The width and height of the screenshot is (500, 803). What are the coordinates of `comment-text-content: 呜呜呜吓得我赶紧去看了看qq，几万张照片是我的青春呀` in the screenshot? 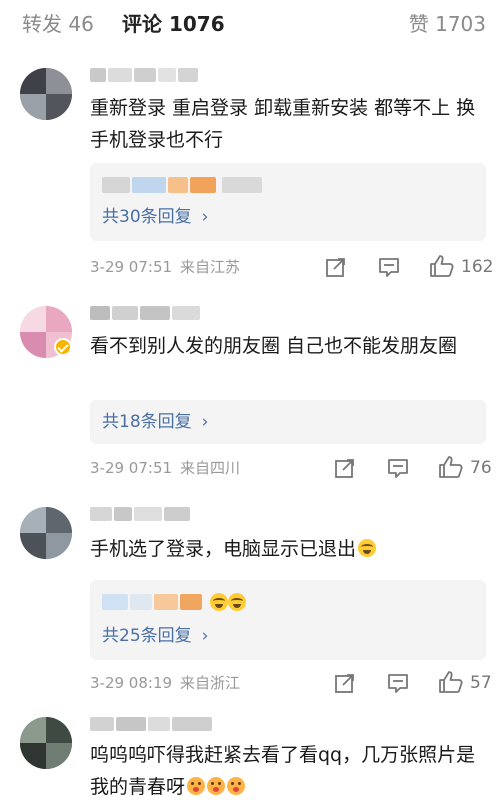 It's located at (283, 771).